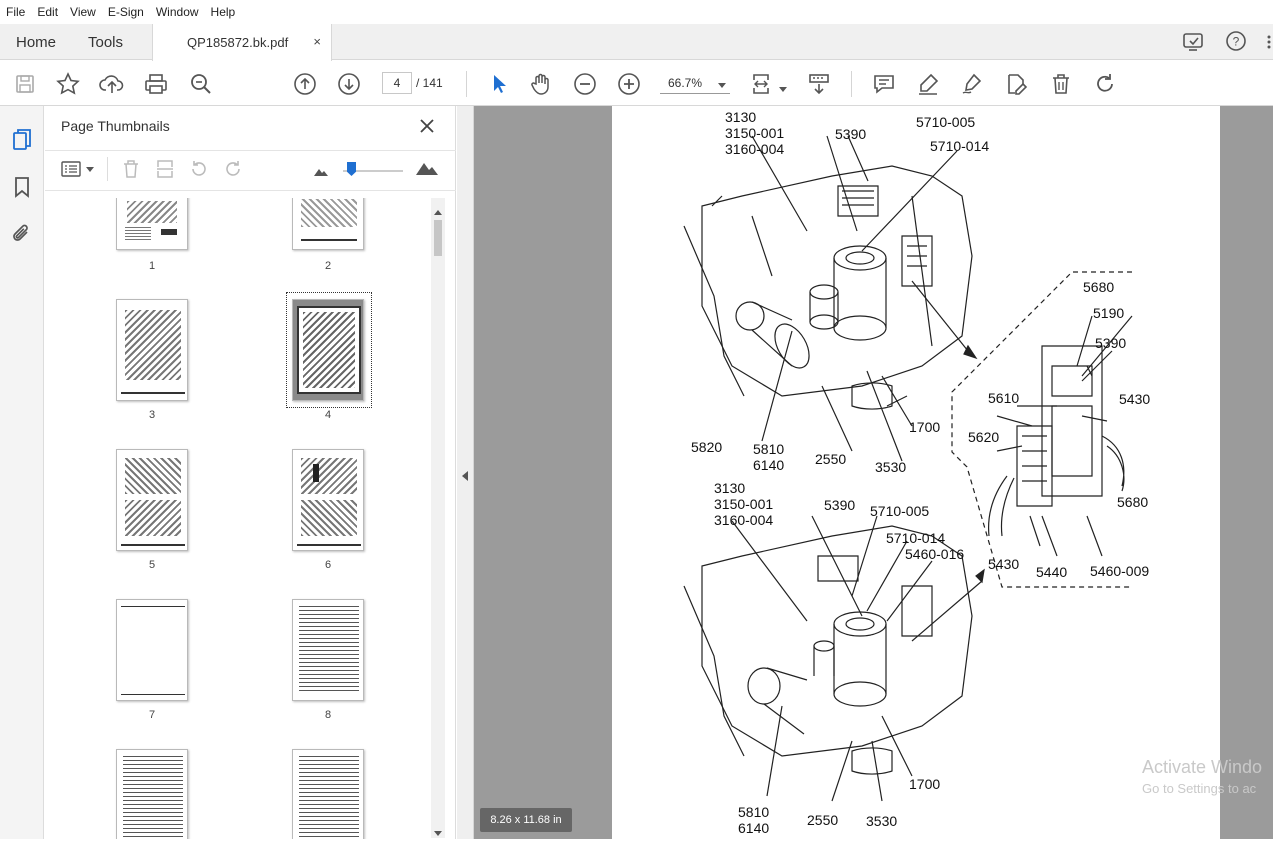 The image size is (1273, 842). I want to click on small-thumbnails-icon, so click(321, 173).